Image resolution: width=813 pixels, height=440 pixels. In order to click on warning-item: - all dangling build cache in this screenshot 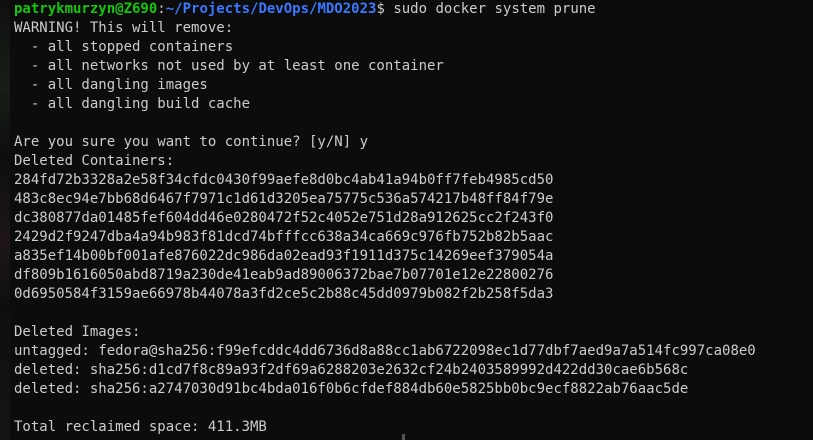, I will do `click(132, 104)`.